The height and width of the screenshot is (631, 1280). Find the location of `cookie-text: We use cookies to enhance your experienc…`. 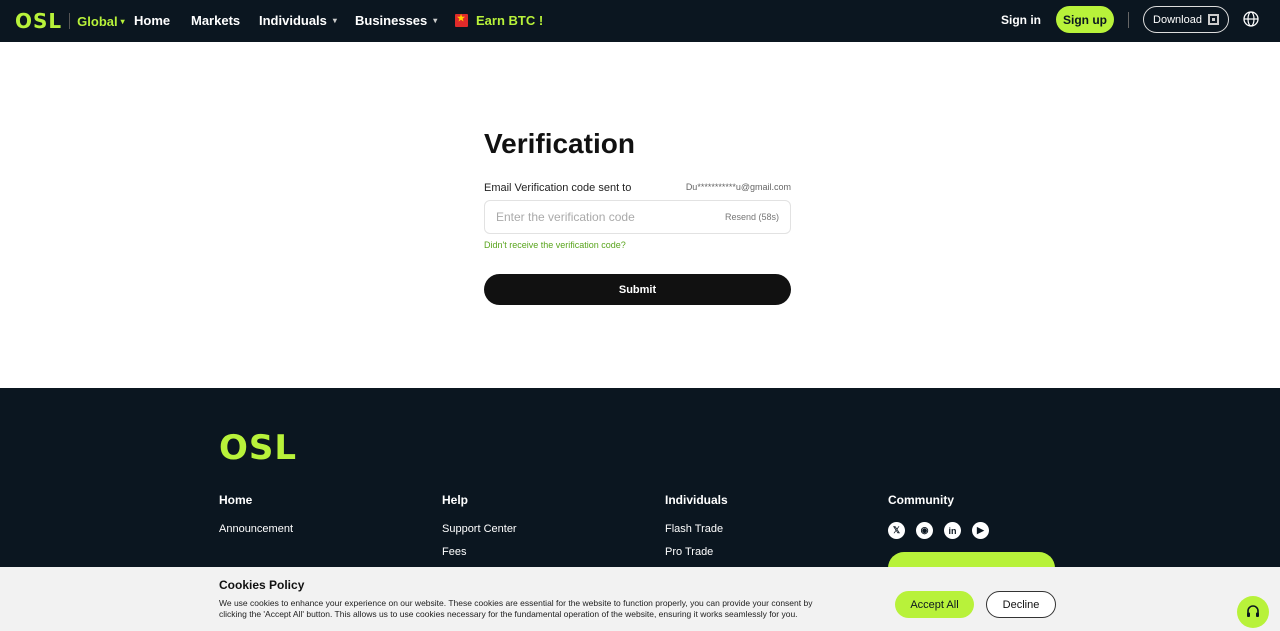

cookie-text: We use cookies to enhance your experienc… is located at coordinates (516, 608).